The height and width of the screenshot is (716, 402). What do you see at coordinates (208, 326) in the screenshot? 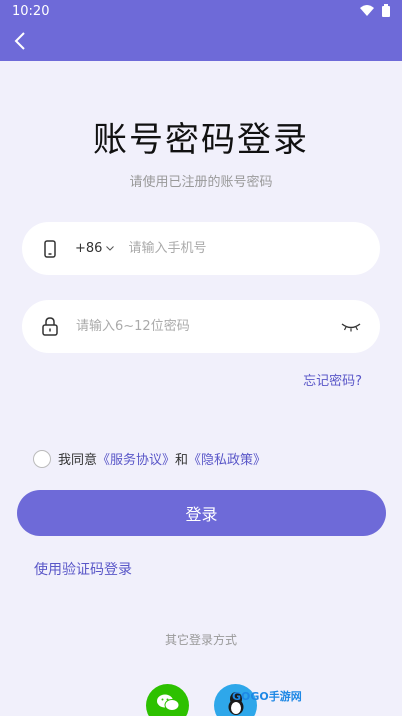
I see `password-input` at bounding box center [208, 326].